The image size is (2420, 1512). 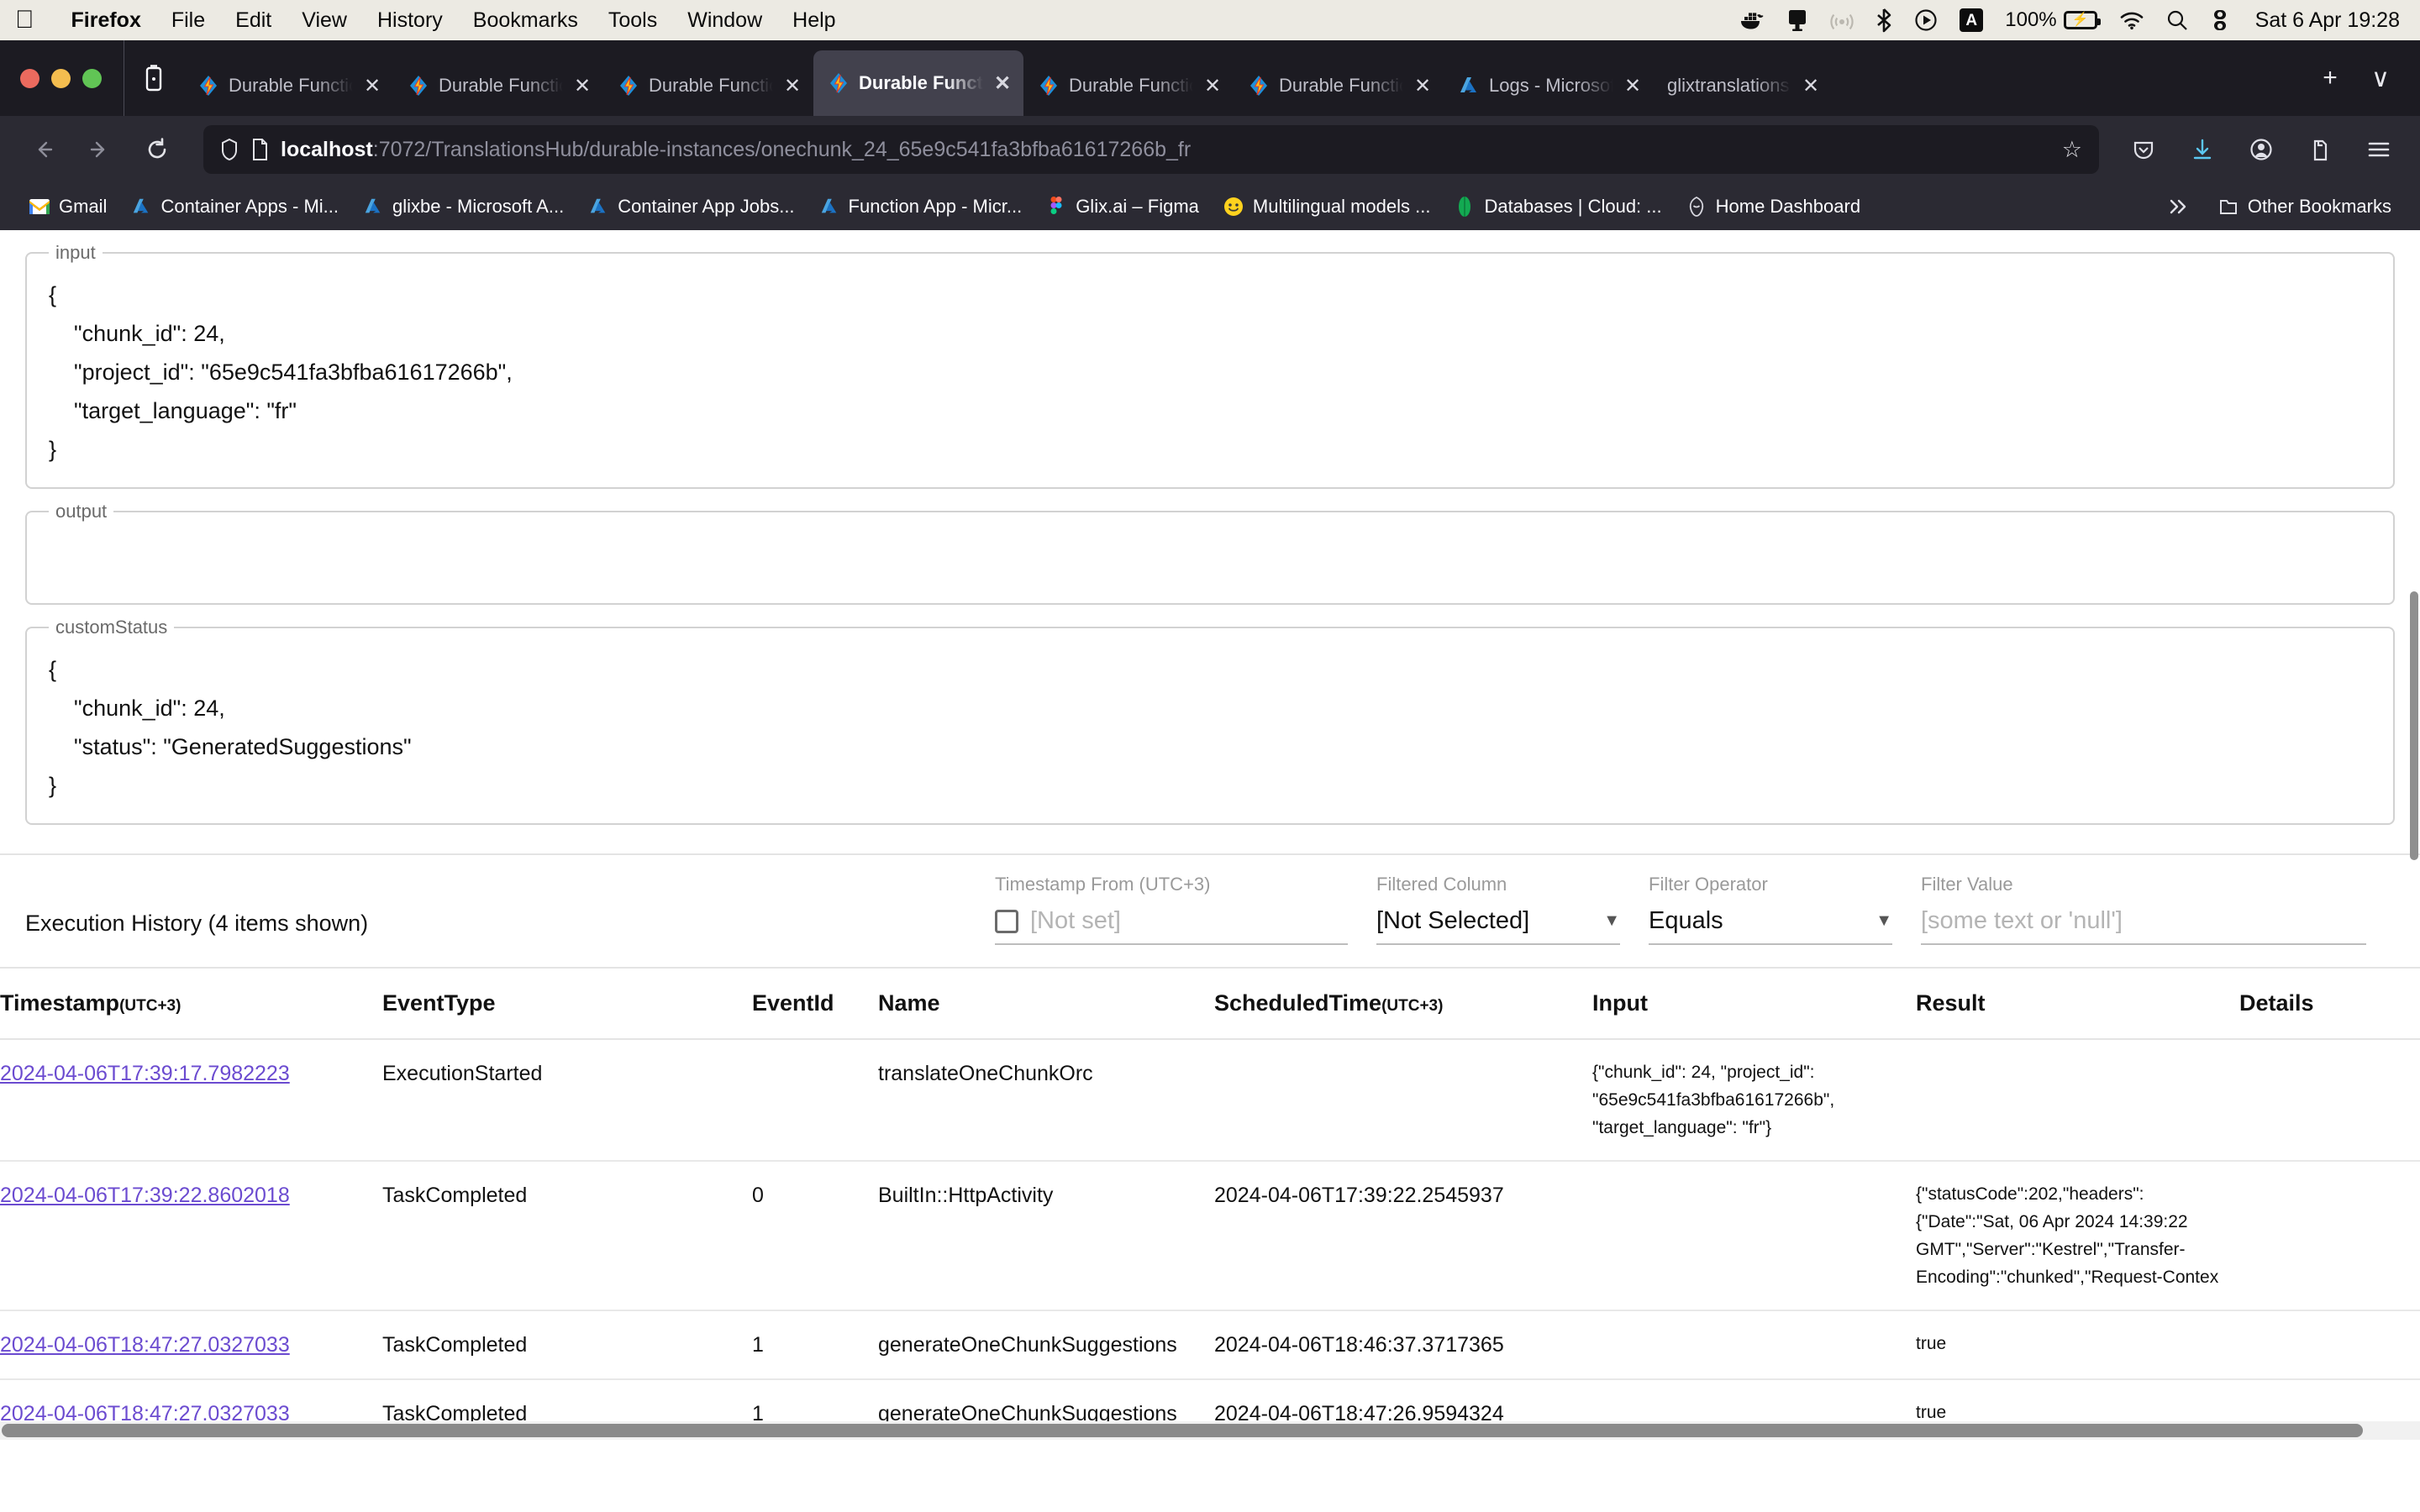 I want to click on filtered-column-select: [Not Selected] ▼, so click(x=1498, y=925).